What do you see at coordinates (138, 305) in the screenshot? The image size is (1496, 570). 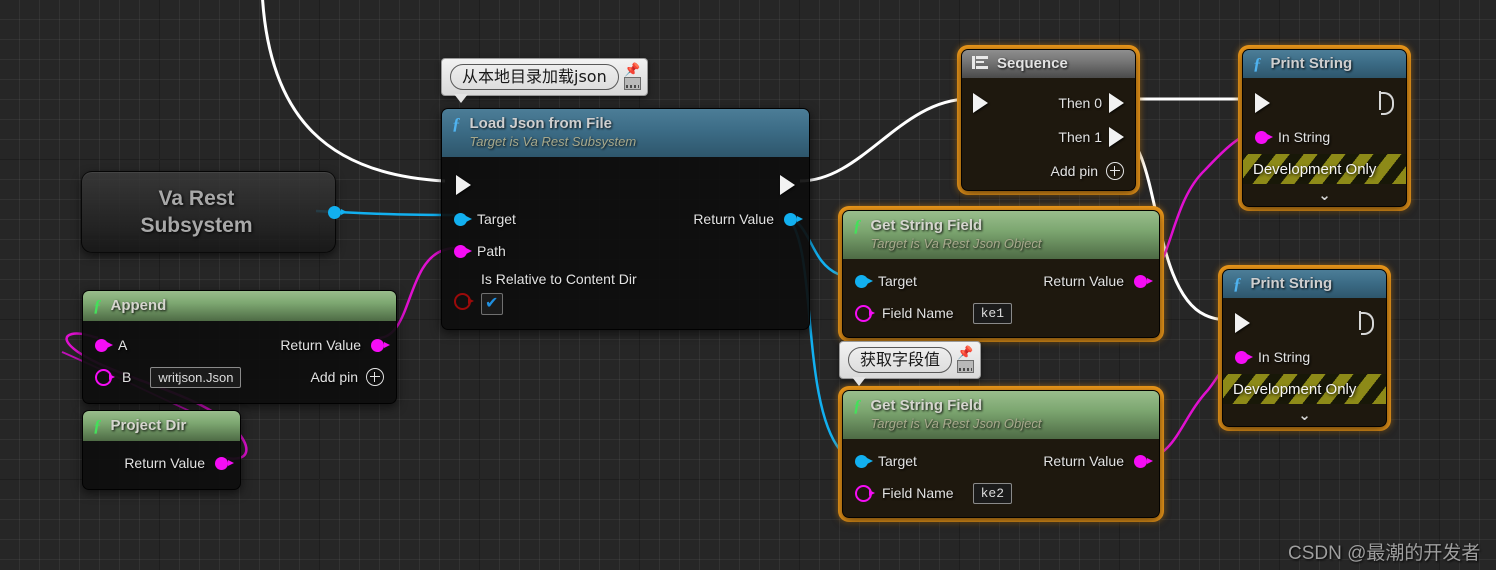 I see `append-title: Append` at bounding box center [138, 305].